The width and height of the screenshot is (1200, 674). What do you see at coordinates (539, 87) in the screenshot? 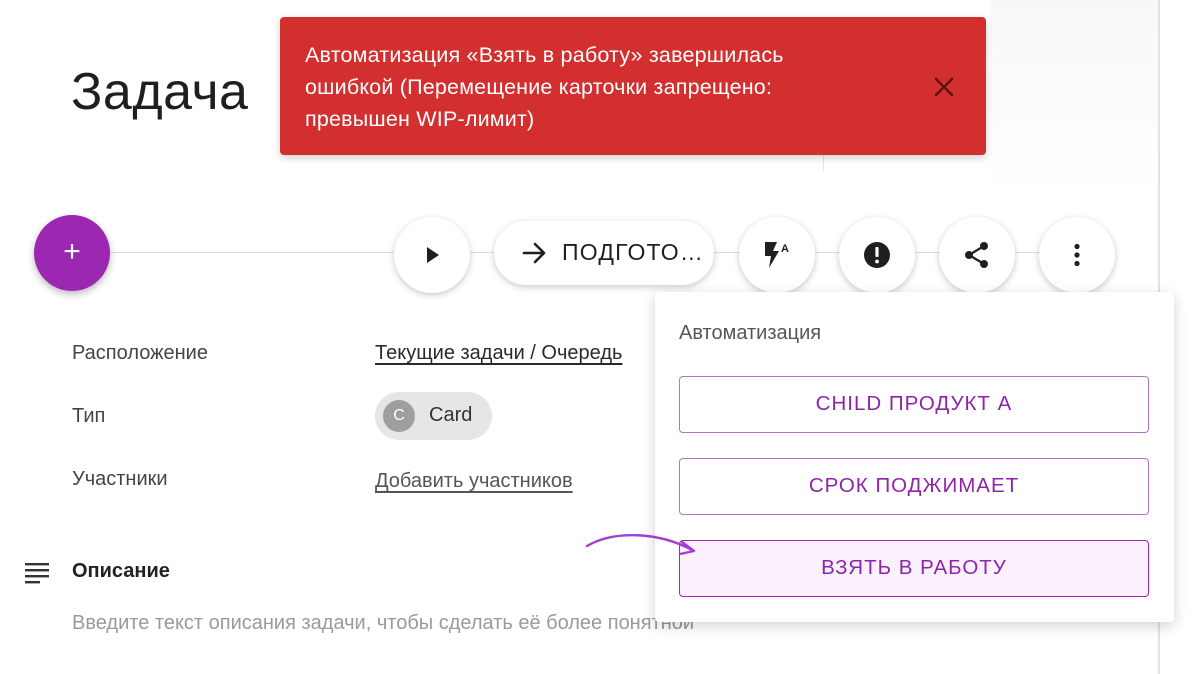
I see `toast-line: ошибкой (Перемещение карточки запрещено:` at bounding box center [539, 87].